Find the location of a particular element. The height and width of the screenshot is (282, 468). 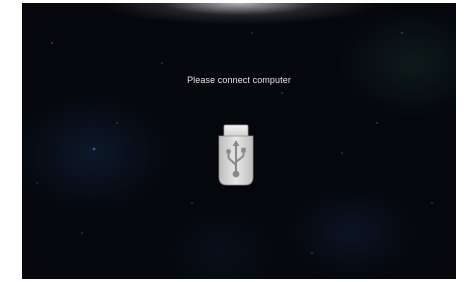

usb-plug-icon is located at coordinates (236, 155).